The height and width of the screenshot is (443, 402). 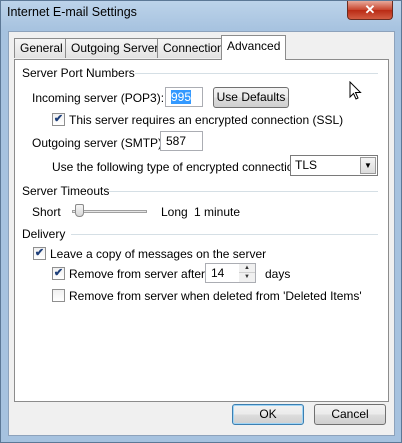 What do you see at coordinates (58, 273) in the screenshot?
I see `remove-after-checkbox: ✔` at bounding box center [58, 273].